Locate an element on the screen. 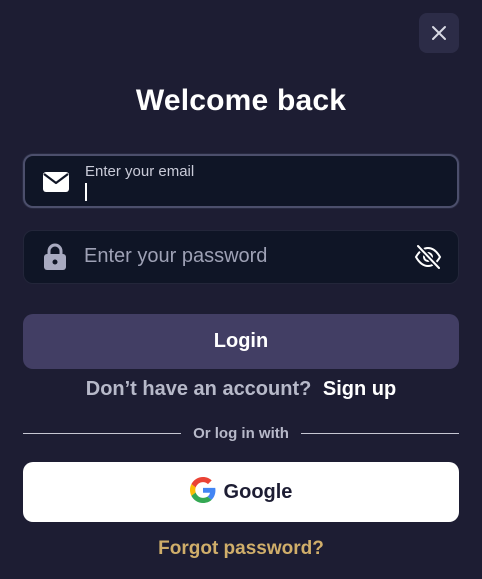  email-field: Enter your email is located at coordinates (241, 181).